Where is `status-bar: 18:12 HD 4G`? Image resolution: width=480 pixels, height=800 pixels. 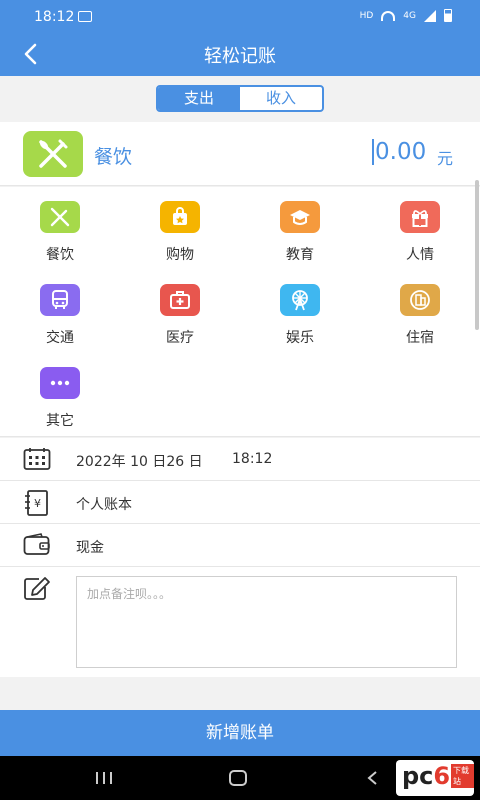
status-bar: 18:12 HD 4G is located at coordinates (240, 16).